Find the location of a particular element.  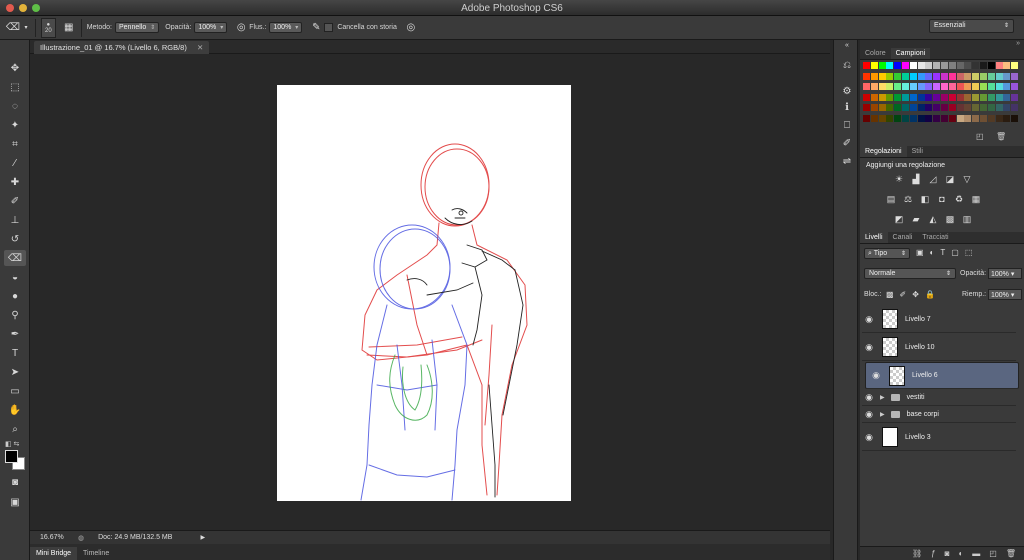

tab-color: Colore is located at coordinates (875, 53).